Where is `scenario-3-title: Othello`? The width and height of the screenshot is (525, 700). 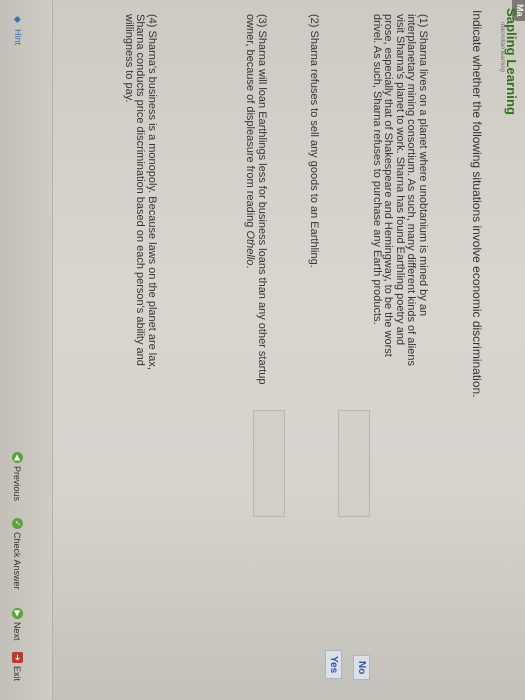
scenario-3-title: Othello is located at coordinates (250, 248).